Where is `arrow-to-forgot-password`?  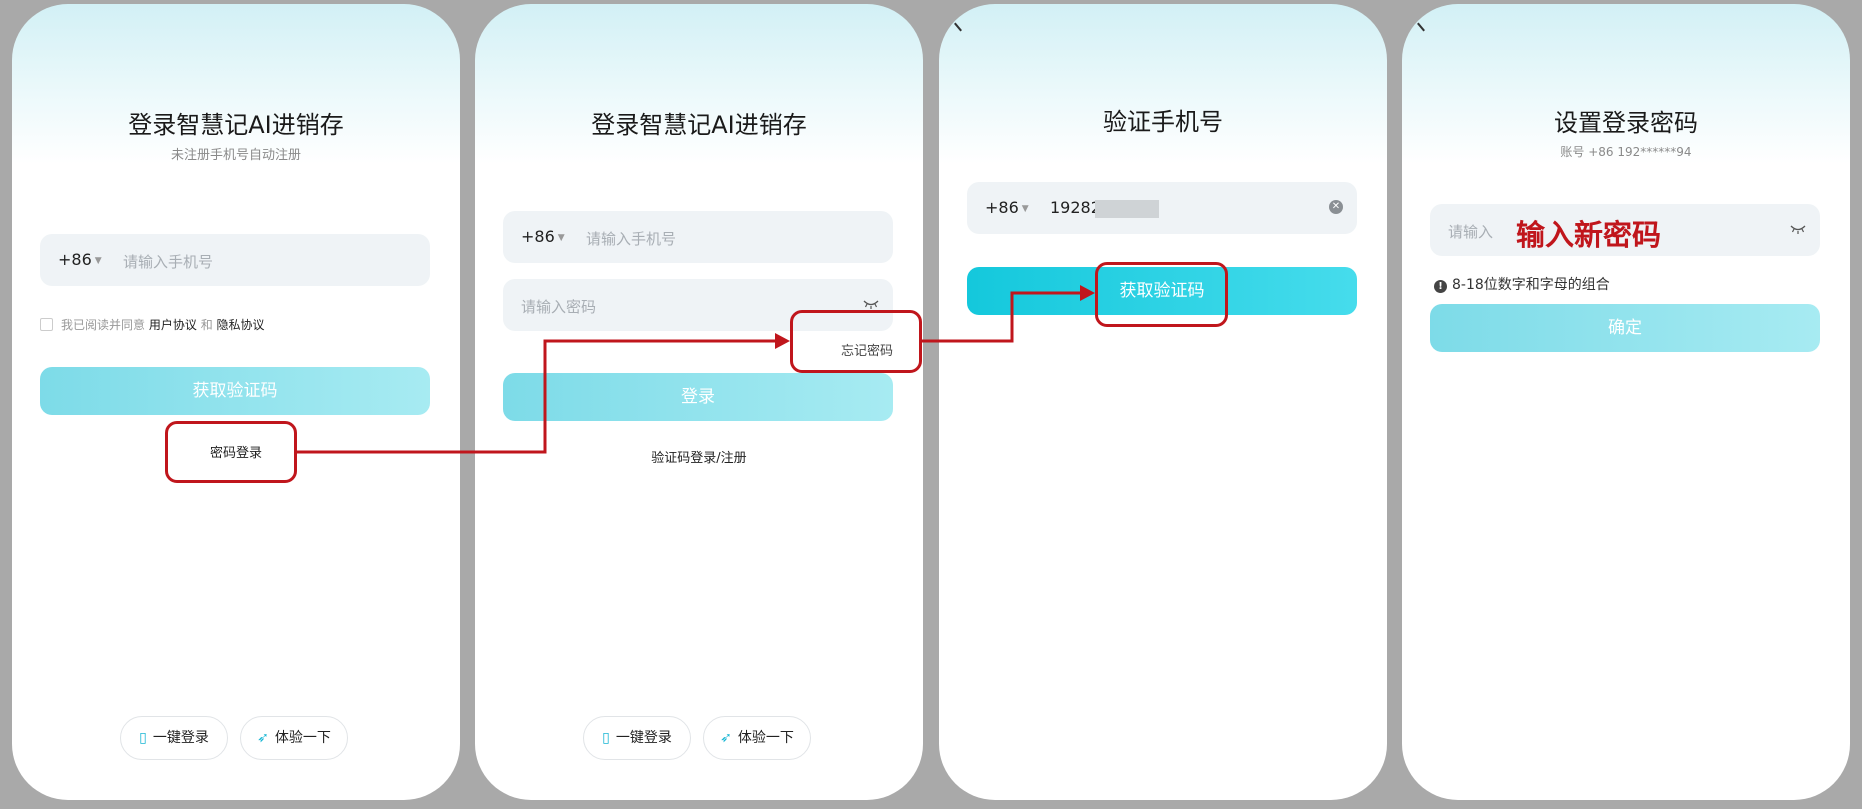 arrow-to-forgot-password is located at coordinates (542, 396).